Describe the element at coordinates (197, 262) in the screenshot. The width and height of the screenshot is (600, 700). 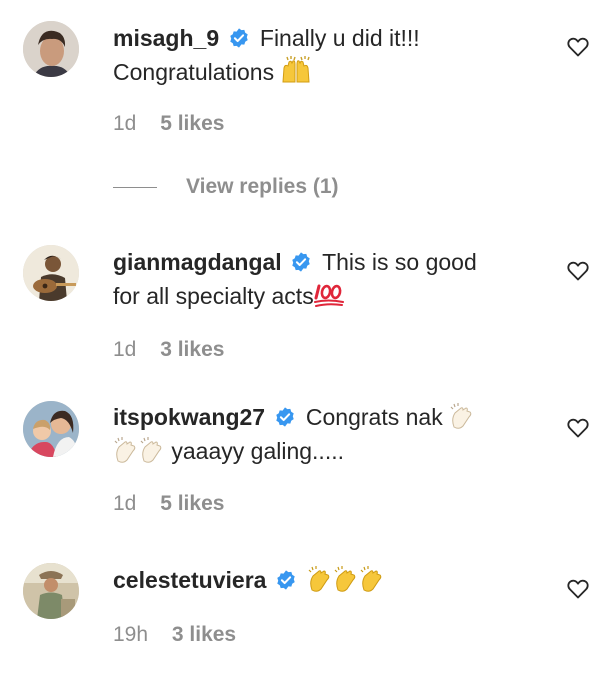
I see `username: gianmagdangal` at that location.